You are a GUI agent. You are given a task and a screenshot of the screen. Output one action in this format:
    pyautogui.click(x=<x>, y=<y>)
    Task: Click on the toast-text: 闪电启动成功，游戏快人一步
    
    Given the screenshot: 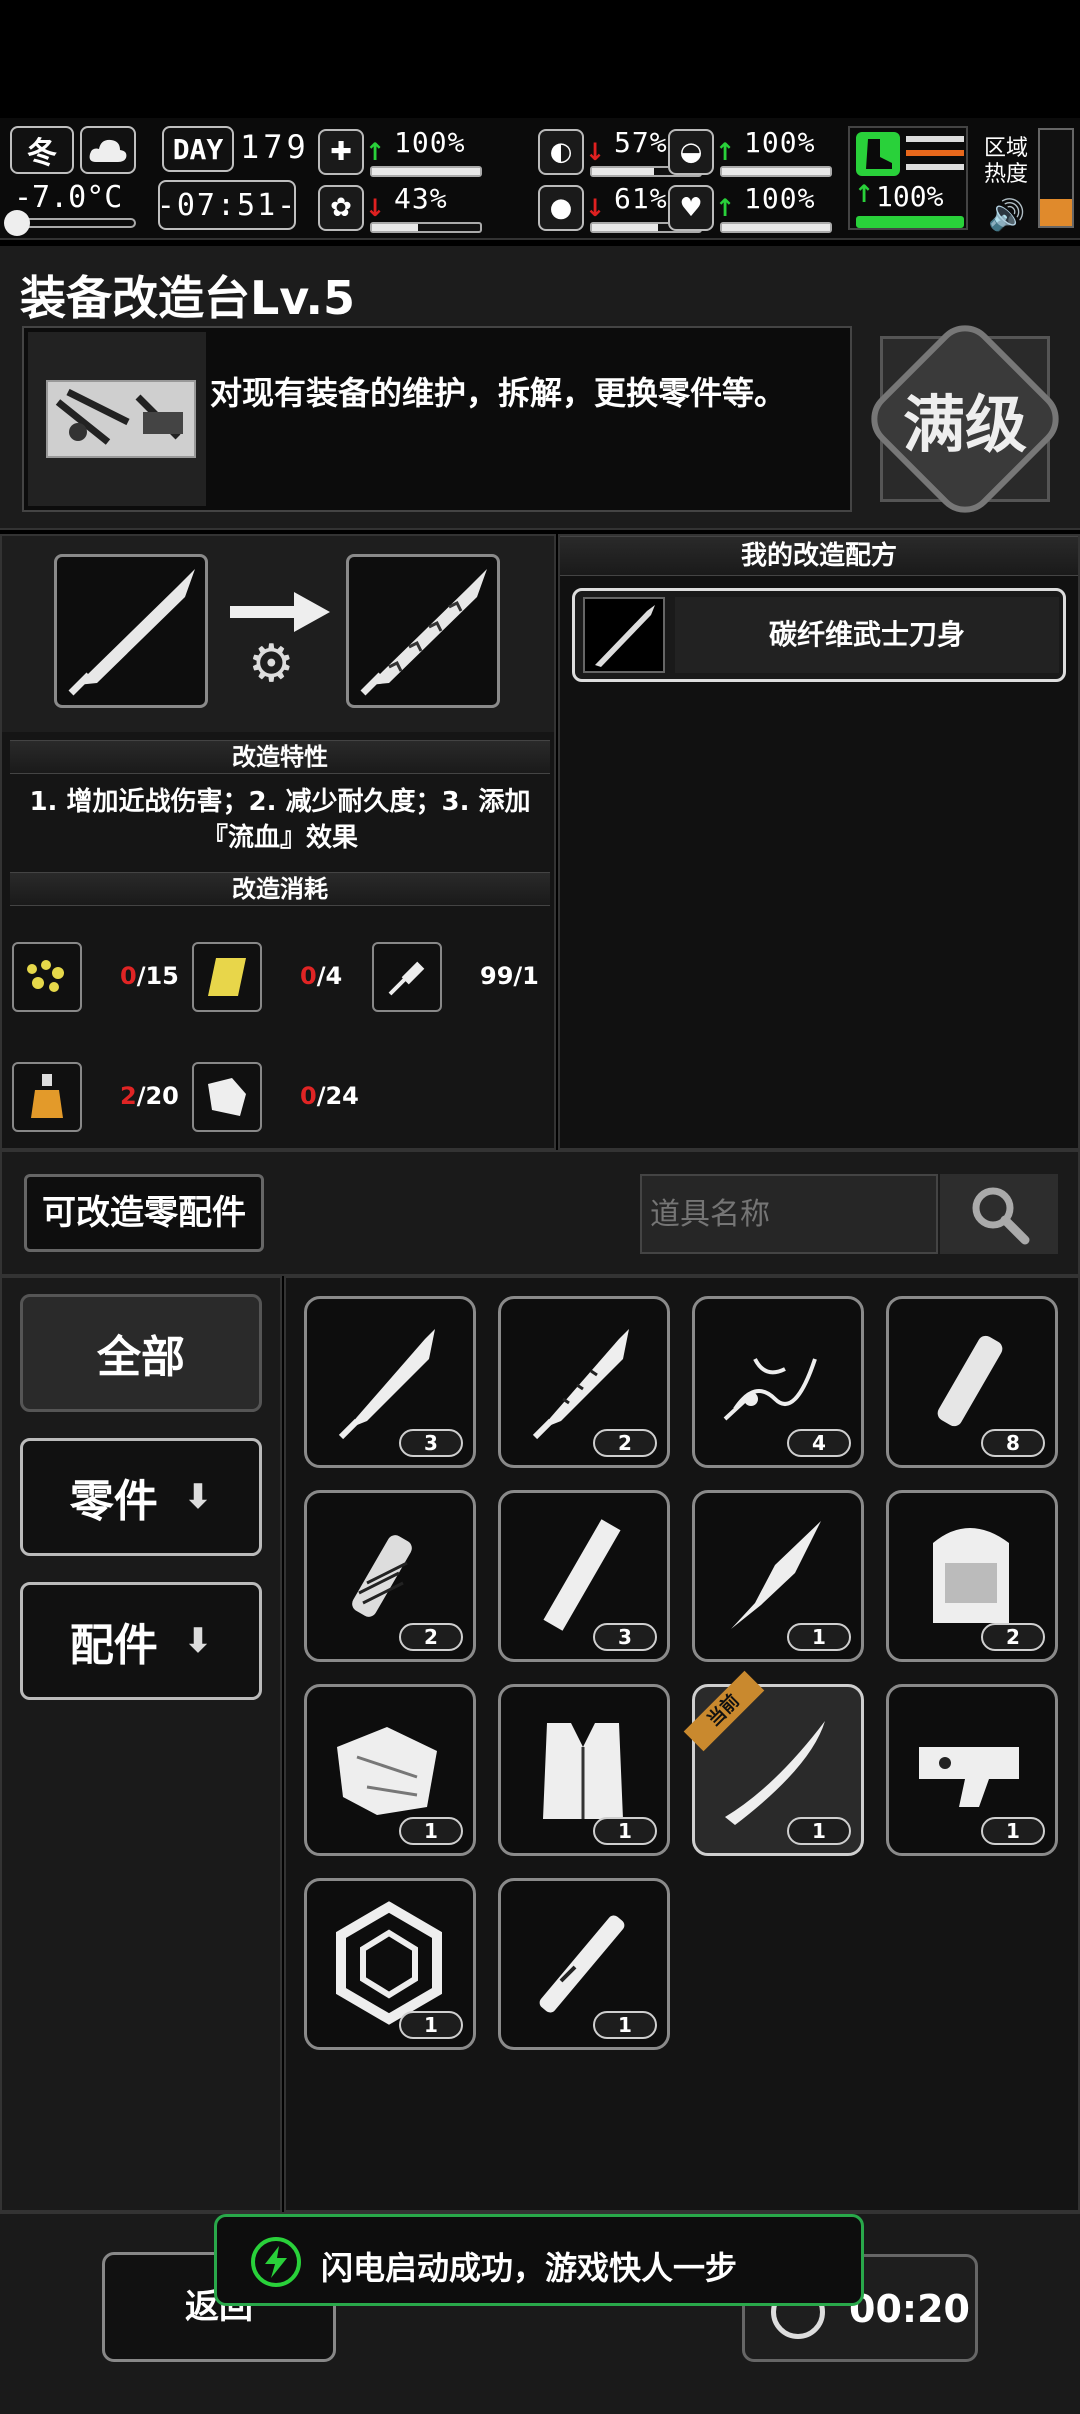 What is the action you would take?
    pyautogui.click(x=529, y=2268)
    